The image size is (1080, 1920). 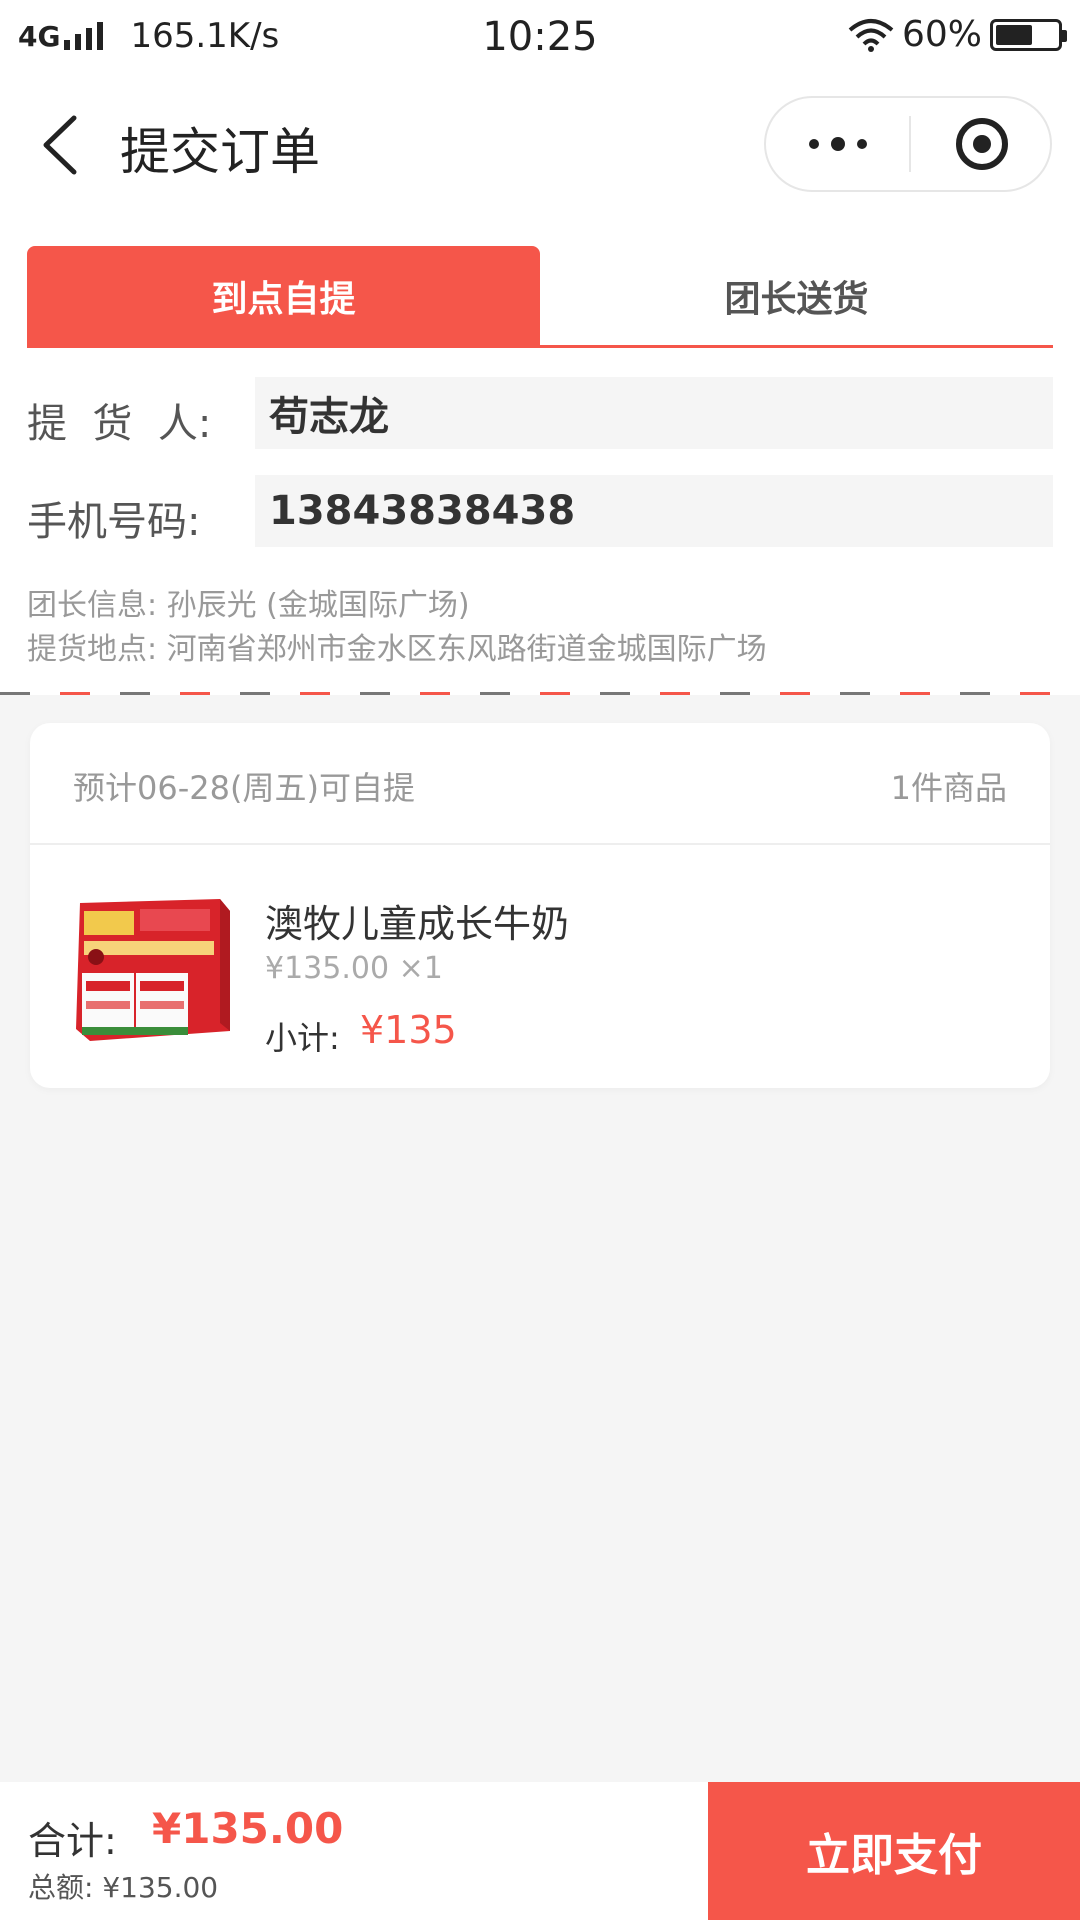 I want to click on pickup-person-label: 提 货 人:, so click(x=119, y=424).